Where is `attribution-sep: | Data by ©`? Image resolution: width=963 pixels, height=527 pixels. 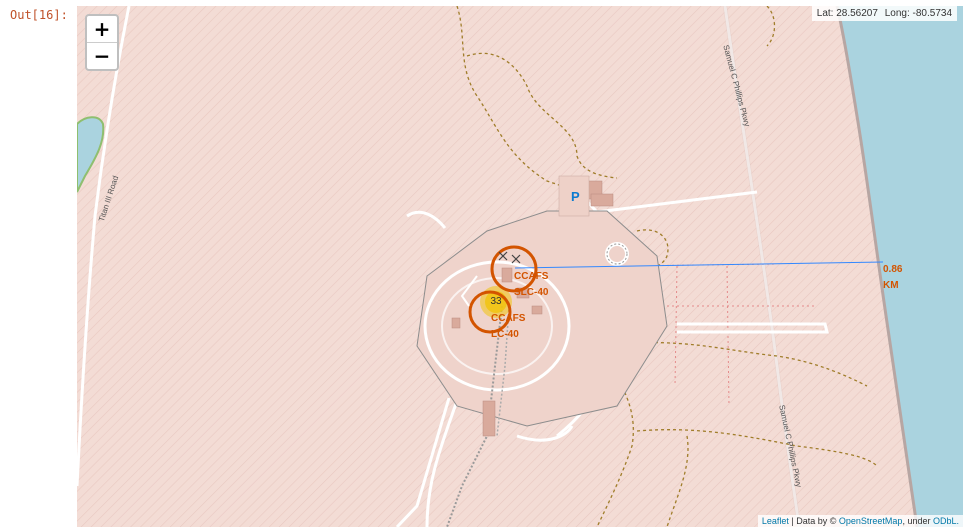
attribution-sep: | Data by © is located at coordinates (813, 521).